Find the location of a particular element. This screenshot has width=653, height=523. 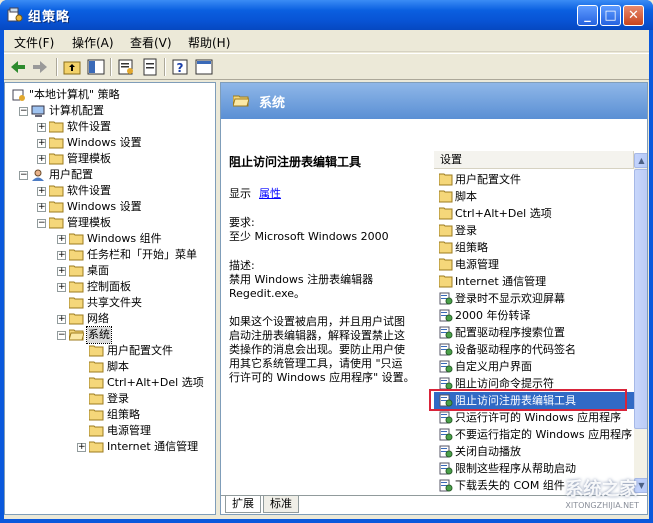

menu-view: 查看(V) is located at coordinates (151, 42).